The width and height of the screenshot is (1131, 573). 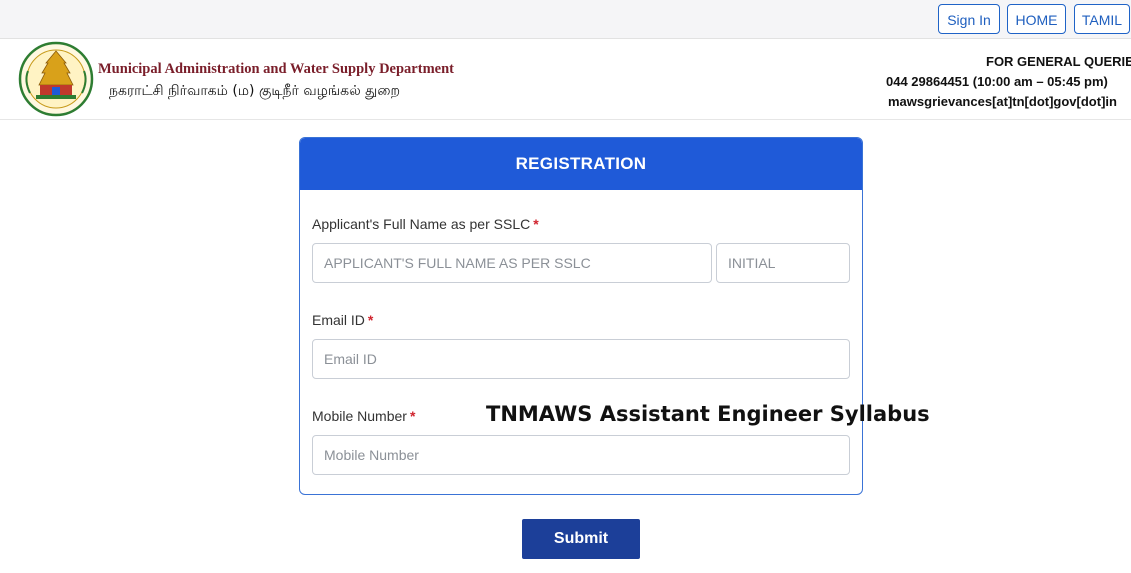 I want to click on contact-title: FOR GENERAL QUERIES, so click(x=1058, y=61).